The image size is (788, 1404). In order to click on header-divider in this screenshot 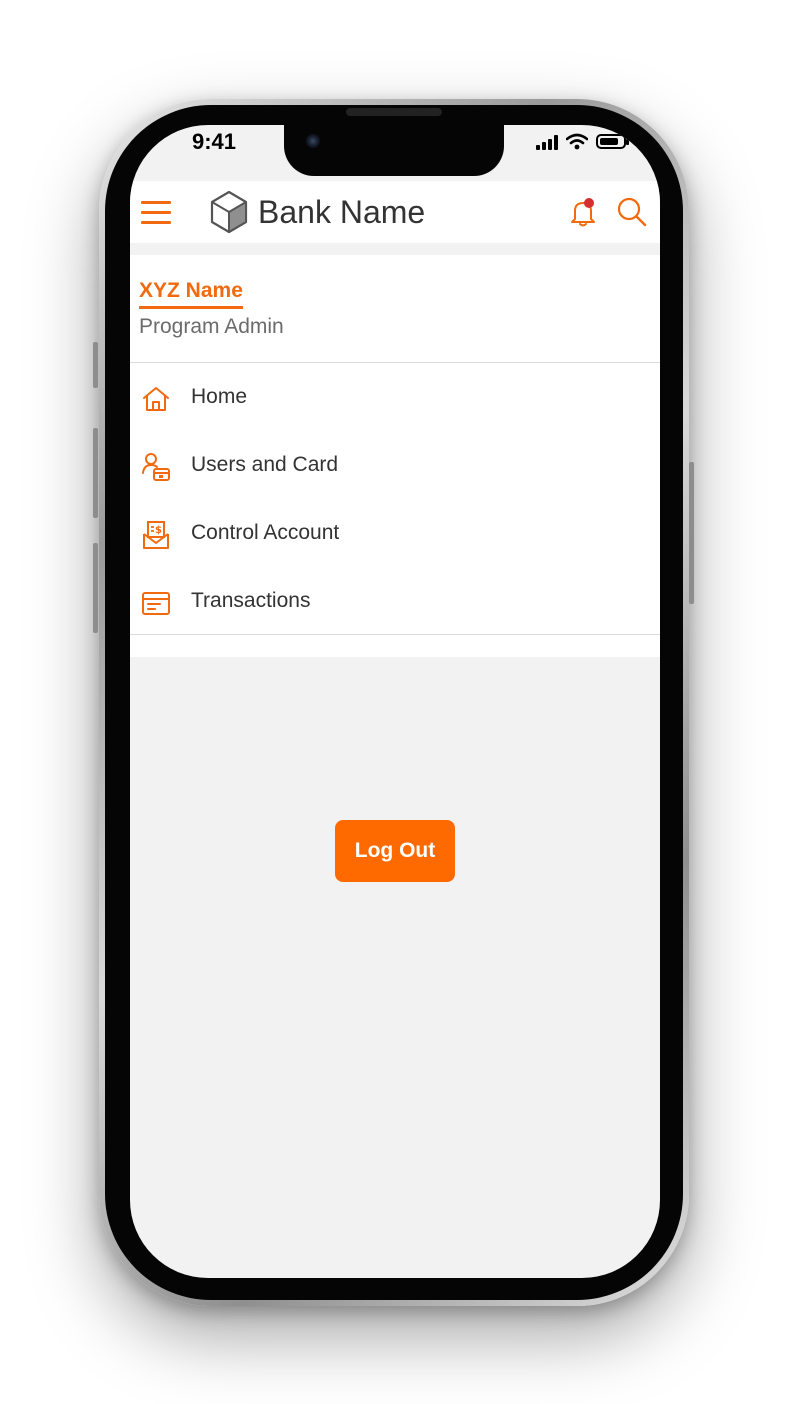, I will do `click(395, 249)`.